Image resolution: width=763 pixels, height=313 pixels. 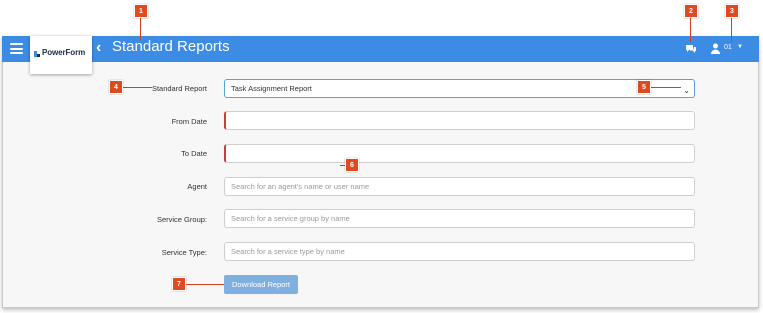 I want to click on service-group-placeholder: Search for a service group by name, so click(x=290, y=218).